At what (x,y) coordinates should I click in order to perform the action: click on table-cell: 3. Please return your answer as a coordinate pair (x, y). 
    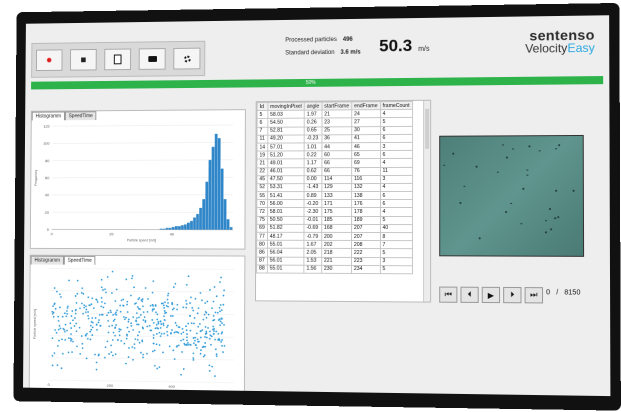
    Looking at the image, I should click on (396, 261).